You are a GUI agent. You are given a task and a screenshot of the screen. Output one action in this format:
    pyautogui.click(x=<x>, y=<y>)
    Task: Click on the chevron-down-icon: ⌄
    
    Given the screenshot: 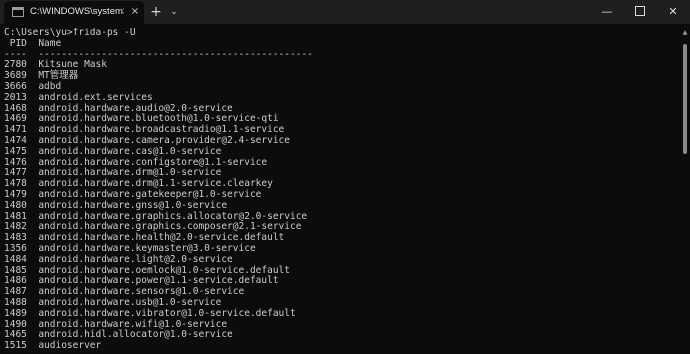 What is the action you would take?
    pyautogui.click(x=174, y=12)
    